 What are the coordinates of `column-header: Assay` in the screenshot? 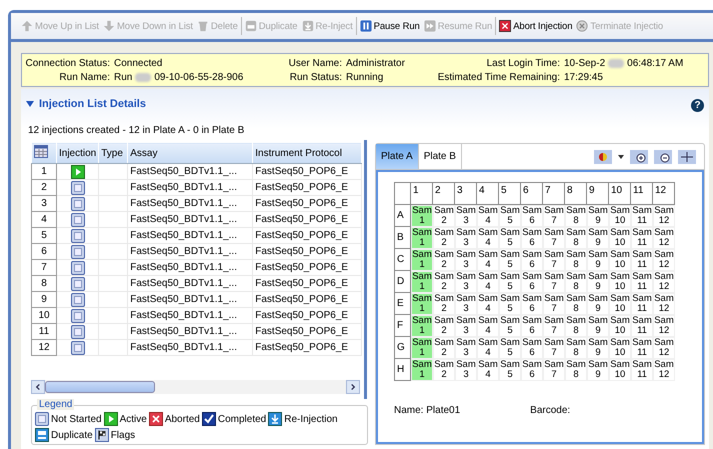 It's located at (190, 153).